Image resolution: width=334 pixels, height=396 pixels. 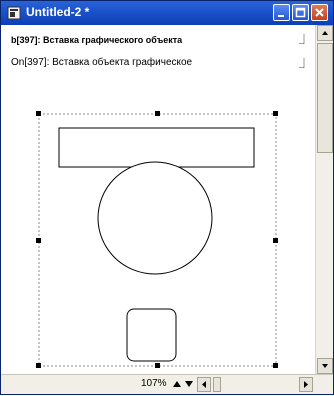 What do you see at coordinates (189, 384) in the screenshot?
I see `zoom-out-arrow-icon` at bounding box center [189, 384].